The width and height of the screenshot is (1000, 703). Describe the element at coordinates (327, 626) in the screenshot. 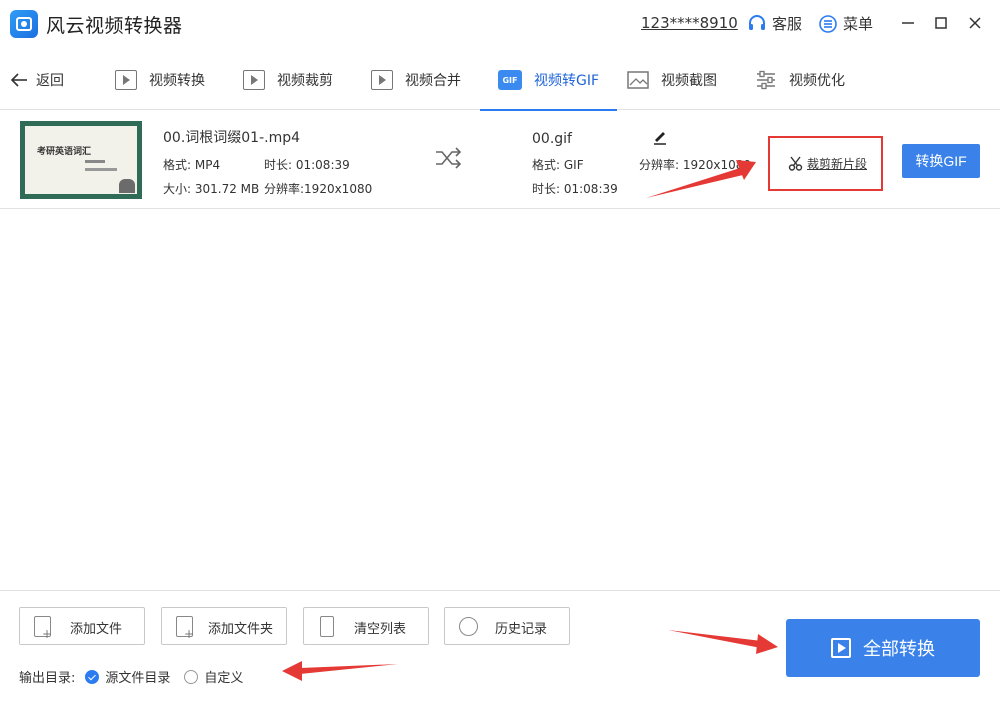

I see `trash-icon` at that location.